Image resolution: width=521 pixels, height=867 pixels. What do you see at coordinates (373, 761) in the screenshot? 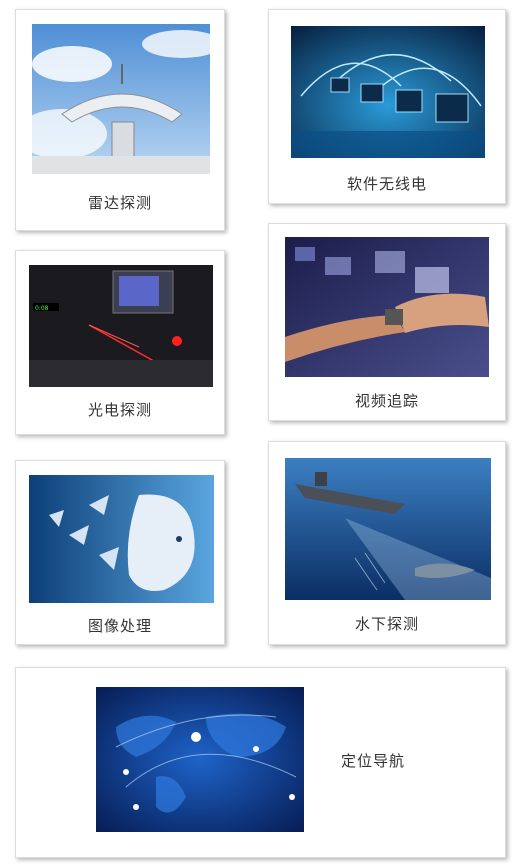
I see `card-label: 定位导航` at bounding box center [373, 761].